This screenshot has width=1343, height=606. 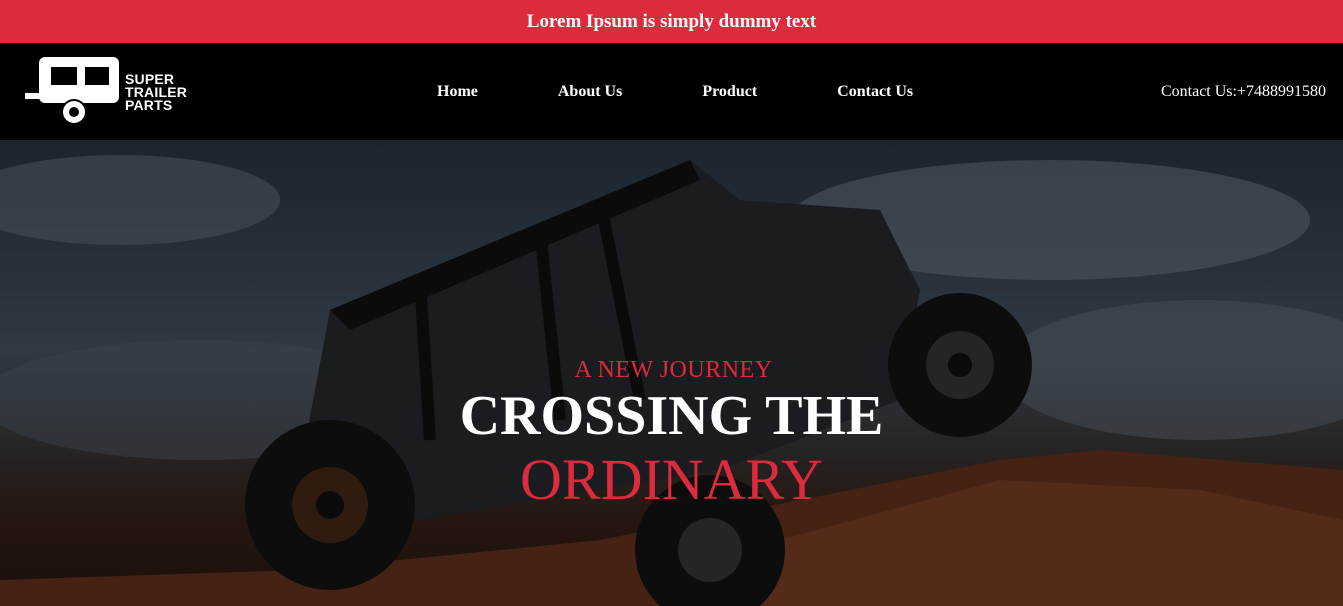 I want to click on announcement-text: Lorem Ipsum is simply dummy text, so click(x=671, y=21).